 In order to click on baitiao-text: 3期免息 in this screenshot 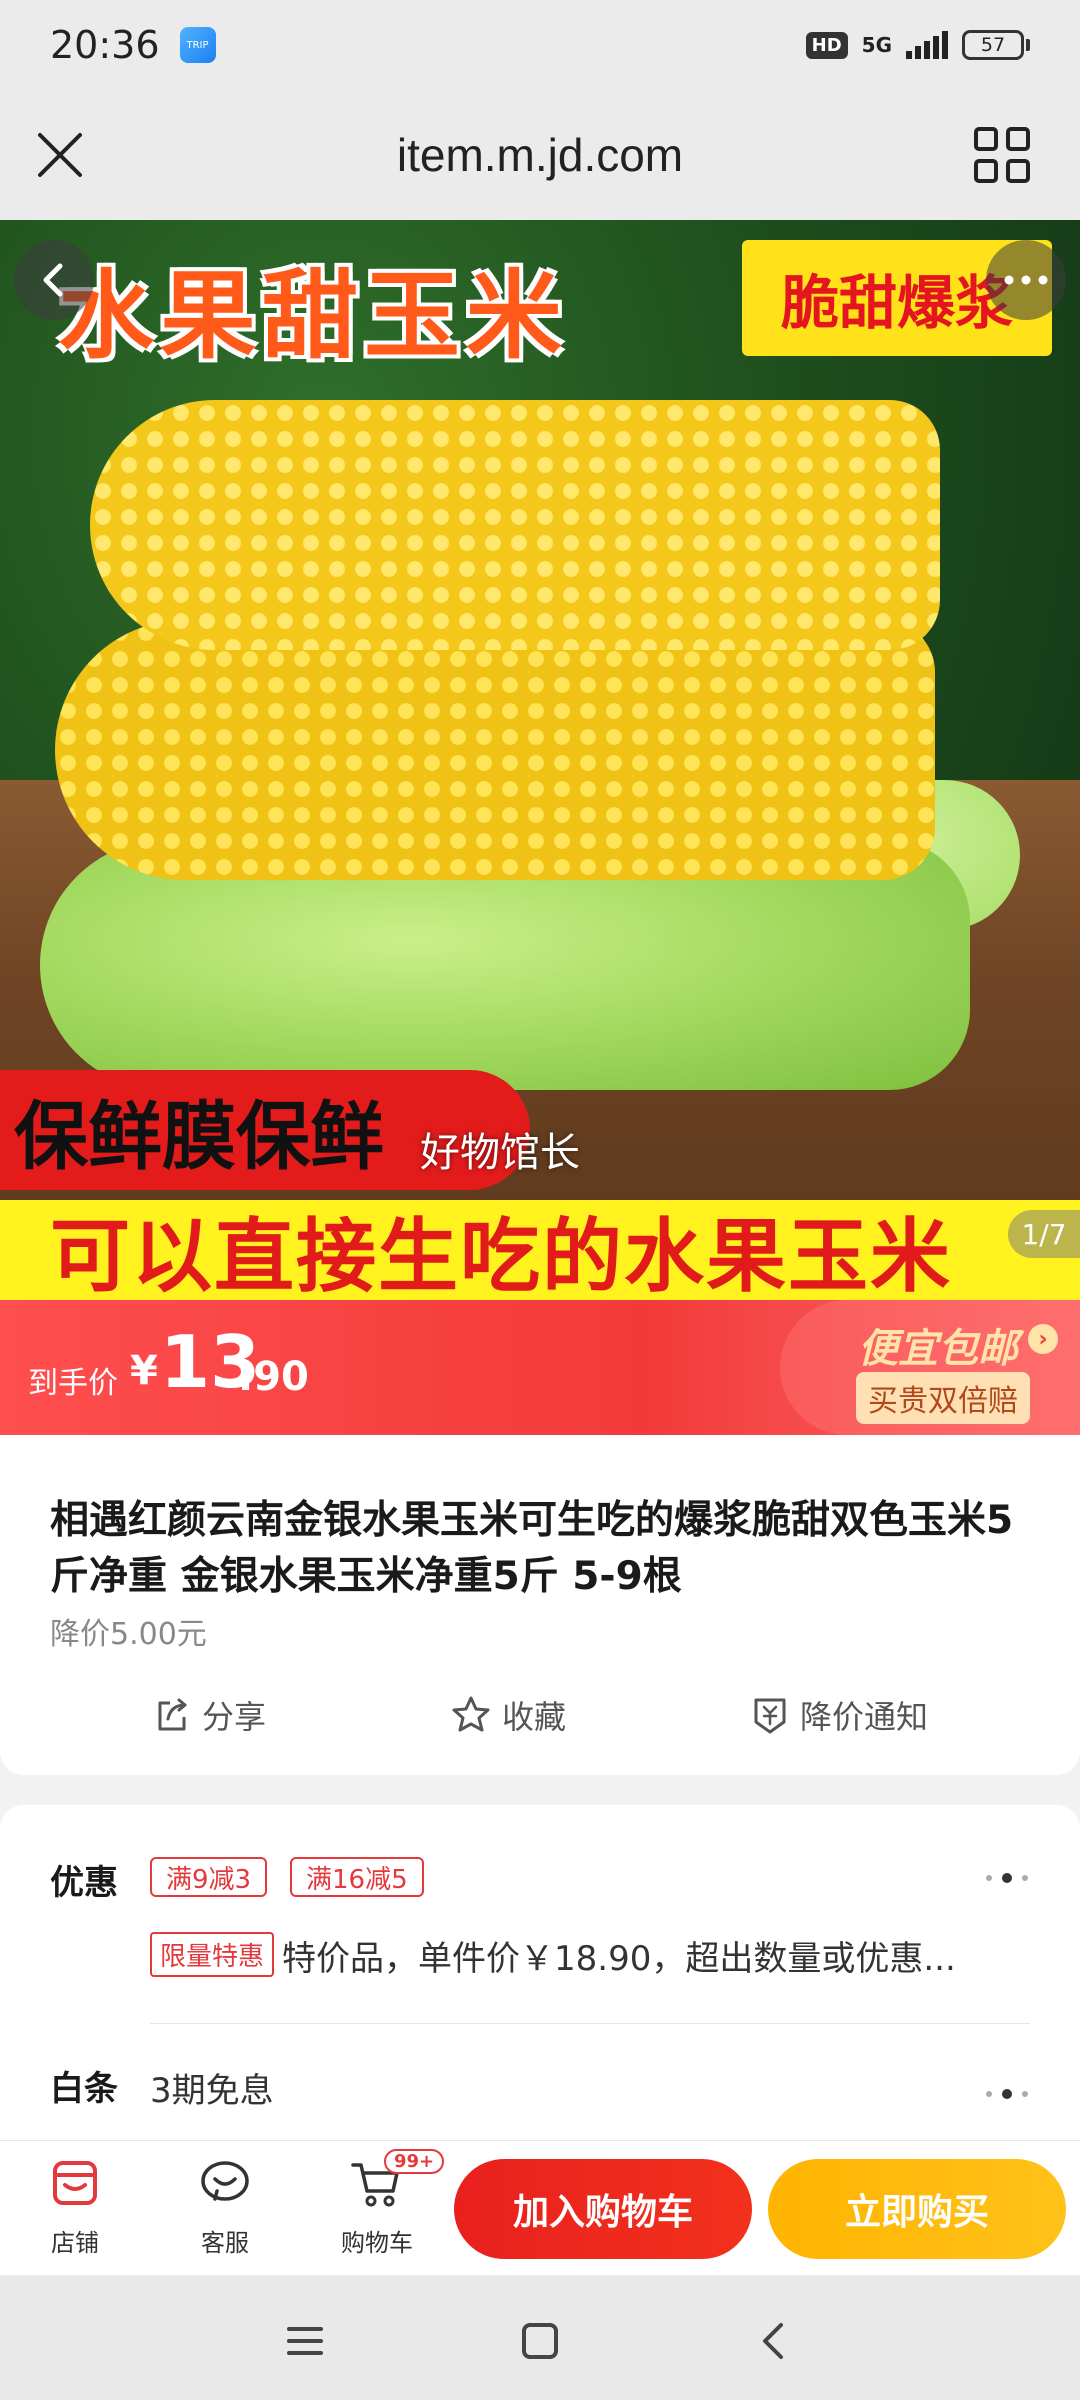, I will do `click(212, 2087)`.